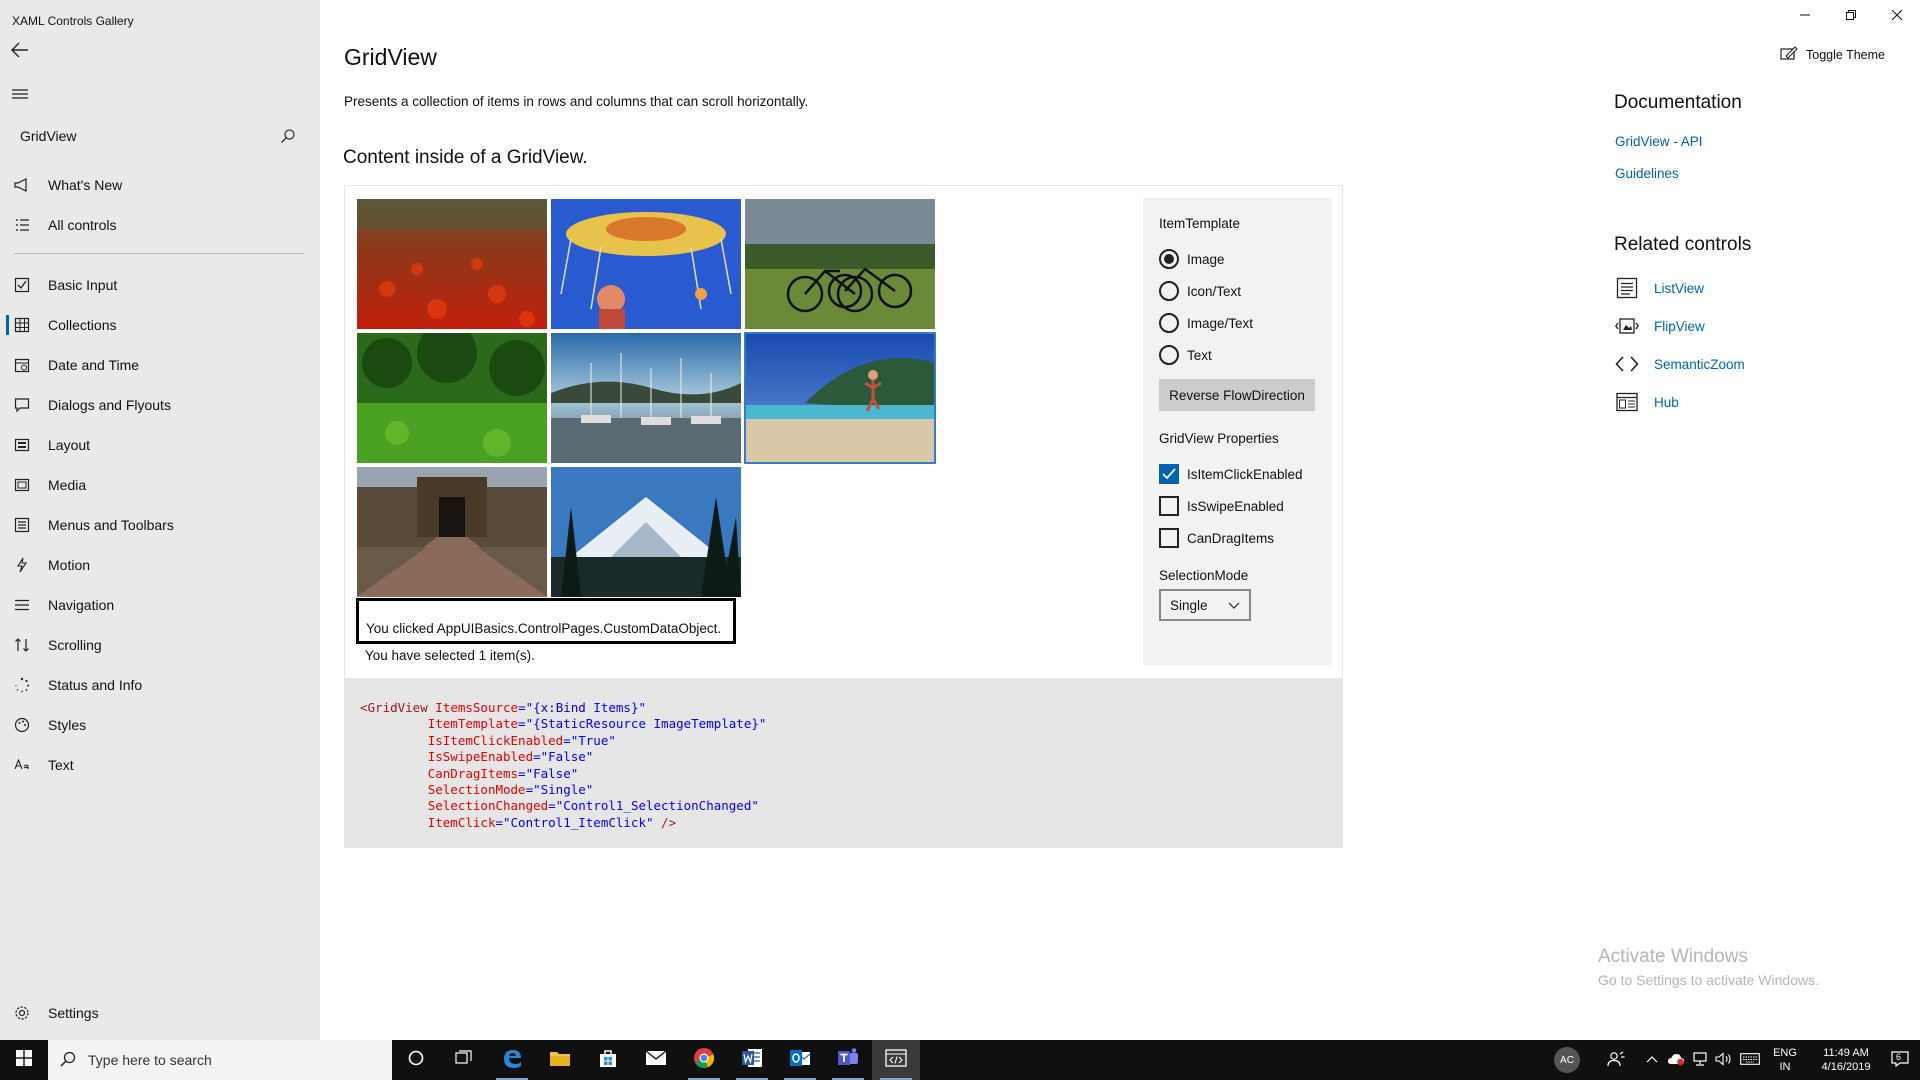 The width and height of the screenshot is (1920, 1080). I want to click on mail-button, so click(656, 1060).